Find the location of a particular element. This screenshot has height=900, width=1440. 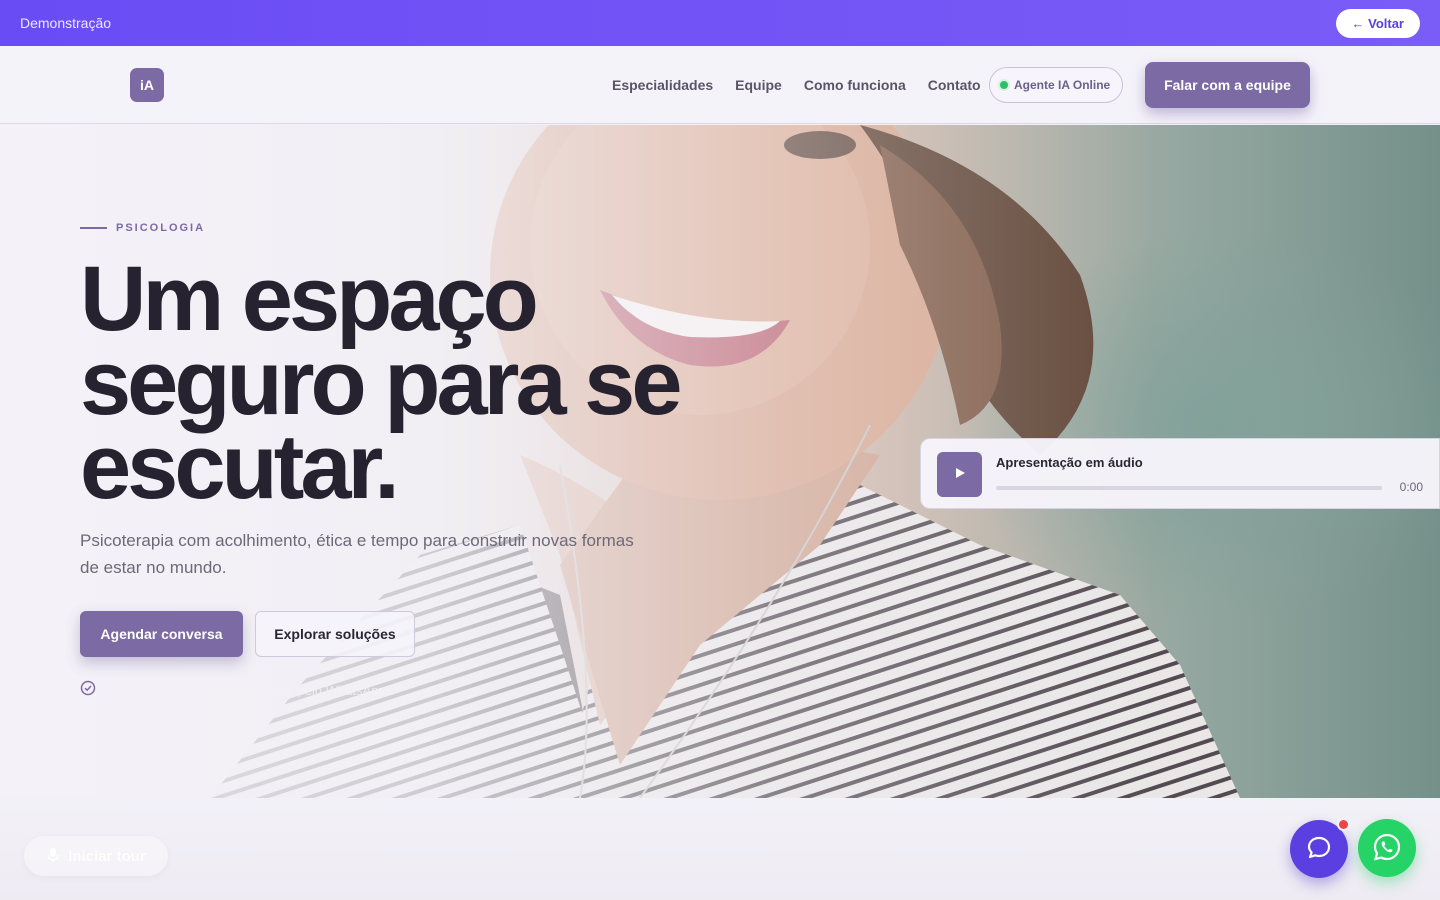

agent-status-label: Agente IA Online is located at coordinates (1062, 85).